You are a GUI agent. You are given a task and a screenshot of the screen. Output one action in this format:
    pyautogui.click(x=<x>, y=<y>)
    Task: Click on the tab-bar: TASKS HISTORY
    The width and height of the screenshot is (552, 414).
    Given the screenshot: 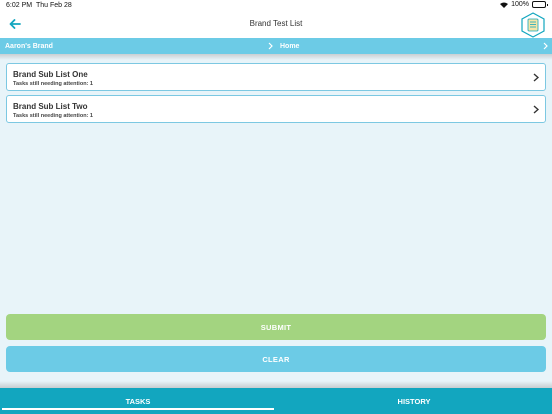 What is the action you would take?
    pyautogui.click(x=276, y=401)
    